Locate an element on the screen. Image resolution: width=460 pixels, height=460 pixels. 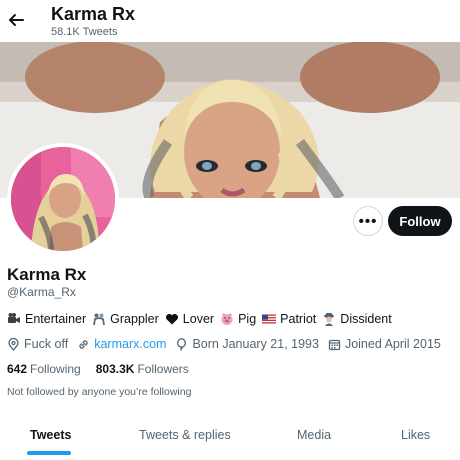
follow-button: Follow is located at coordinates (420, 221).